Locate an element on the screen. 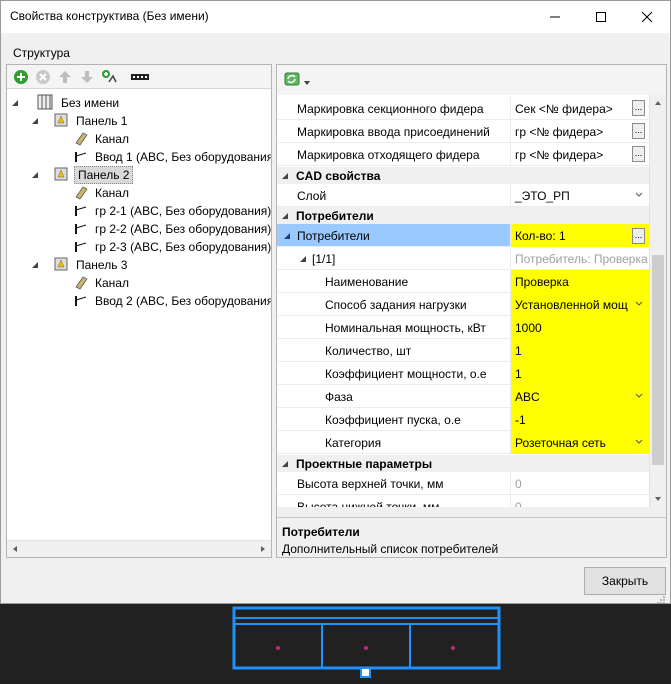 Image resolution: width=671 pixels, height=684 pixels. tree-node-feeder: гр 2-2 (ABC, Без оборудования) is located at coordinates (172, 229).